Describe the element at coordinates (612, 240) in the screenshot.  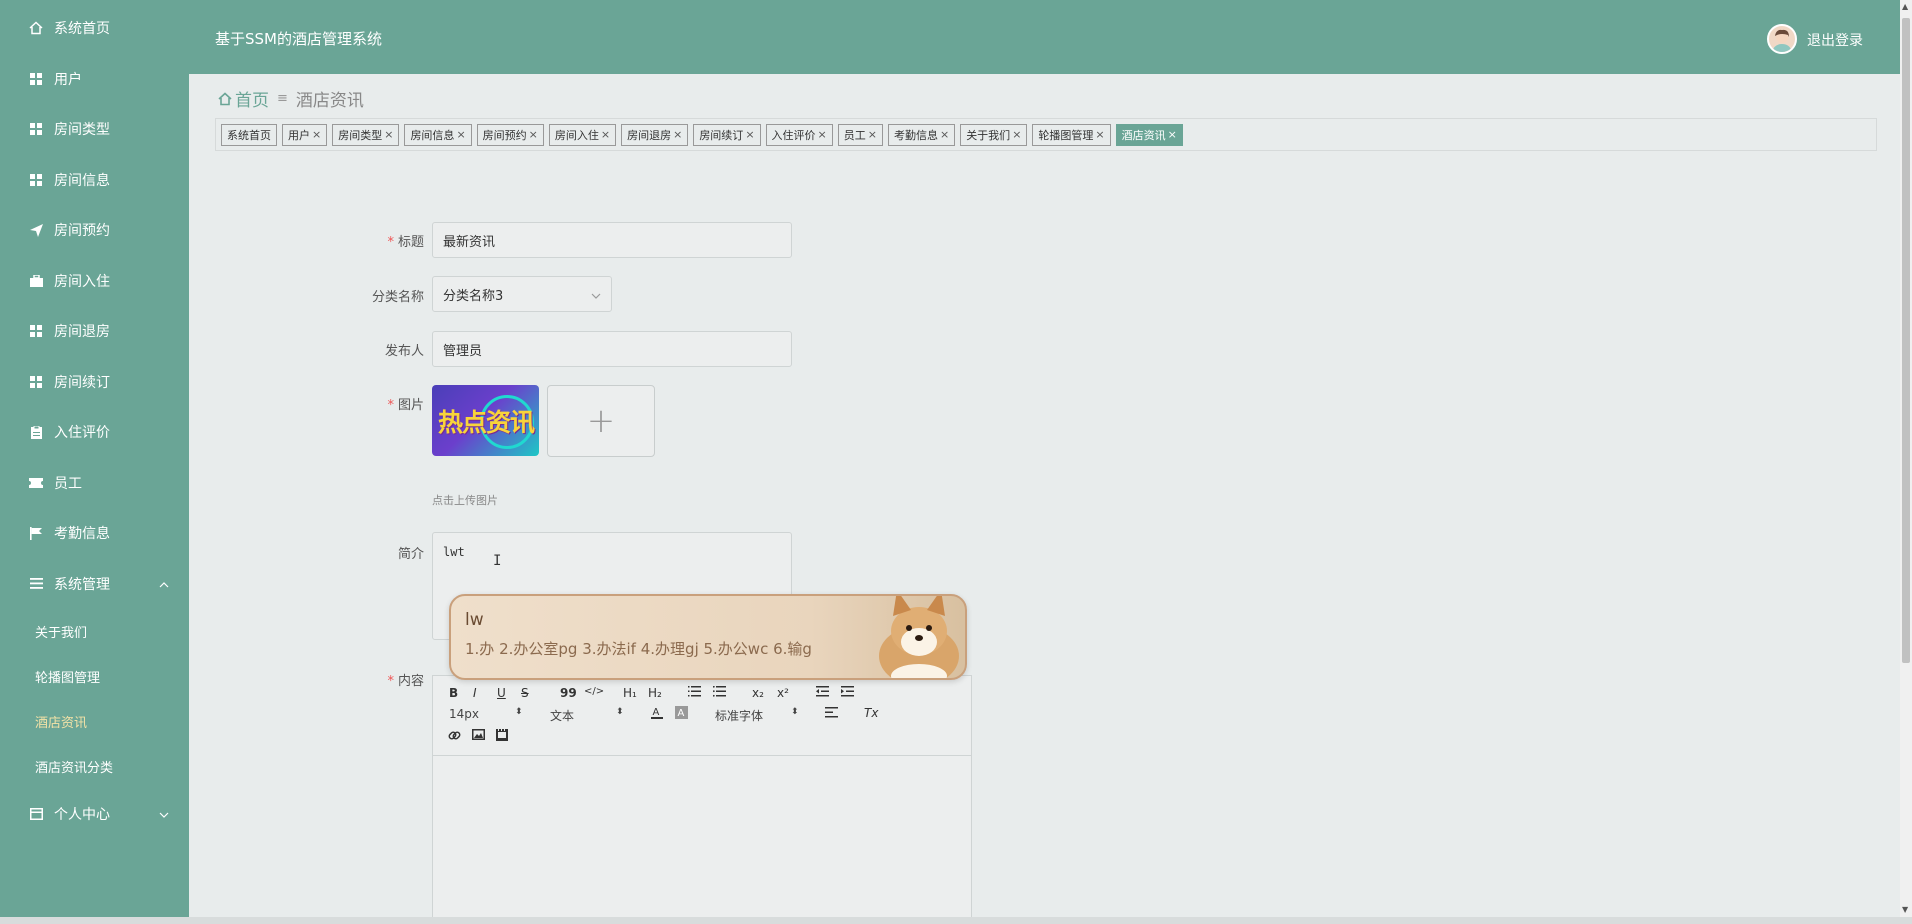
I see `title-input: 最新资讯` at that location.